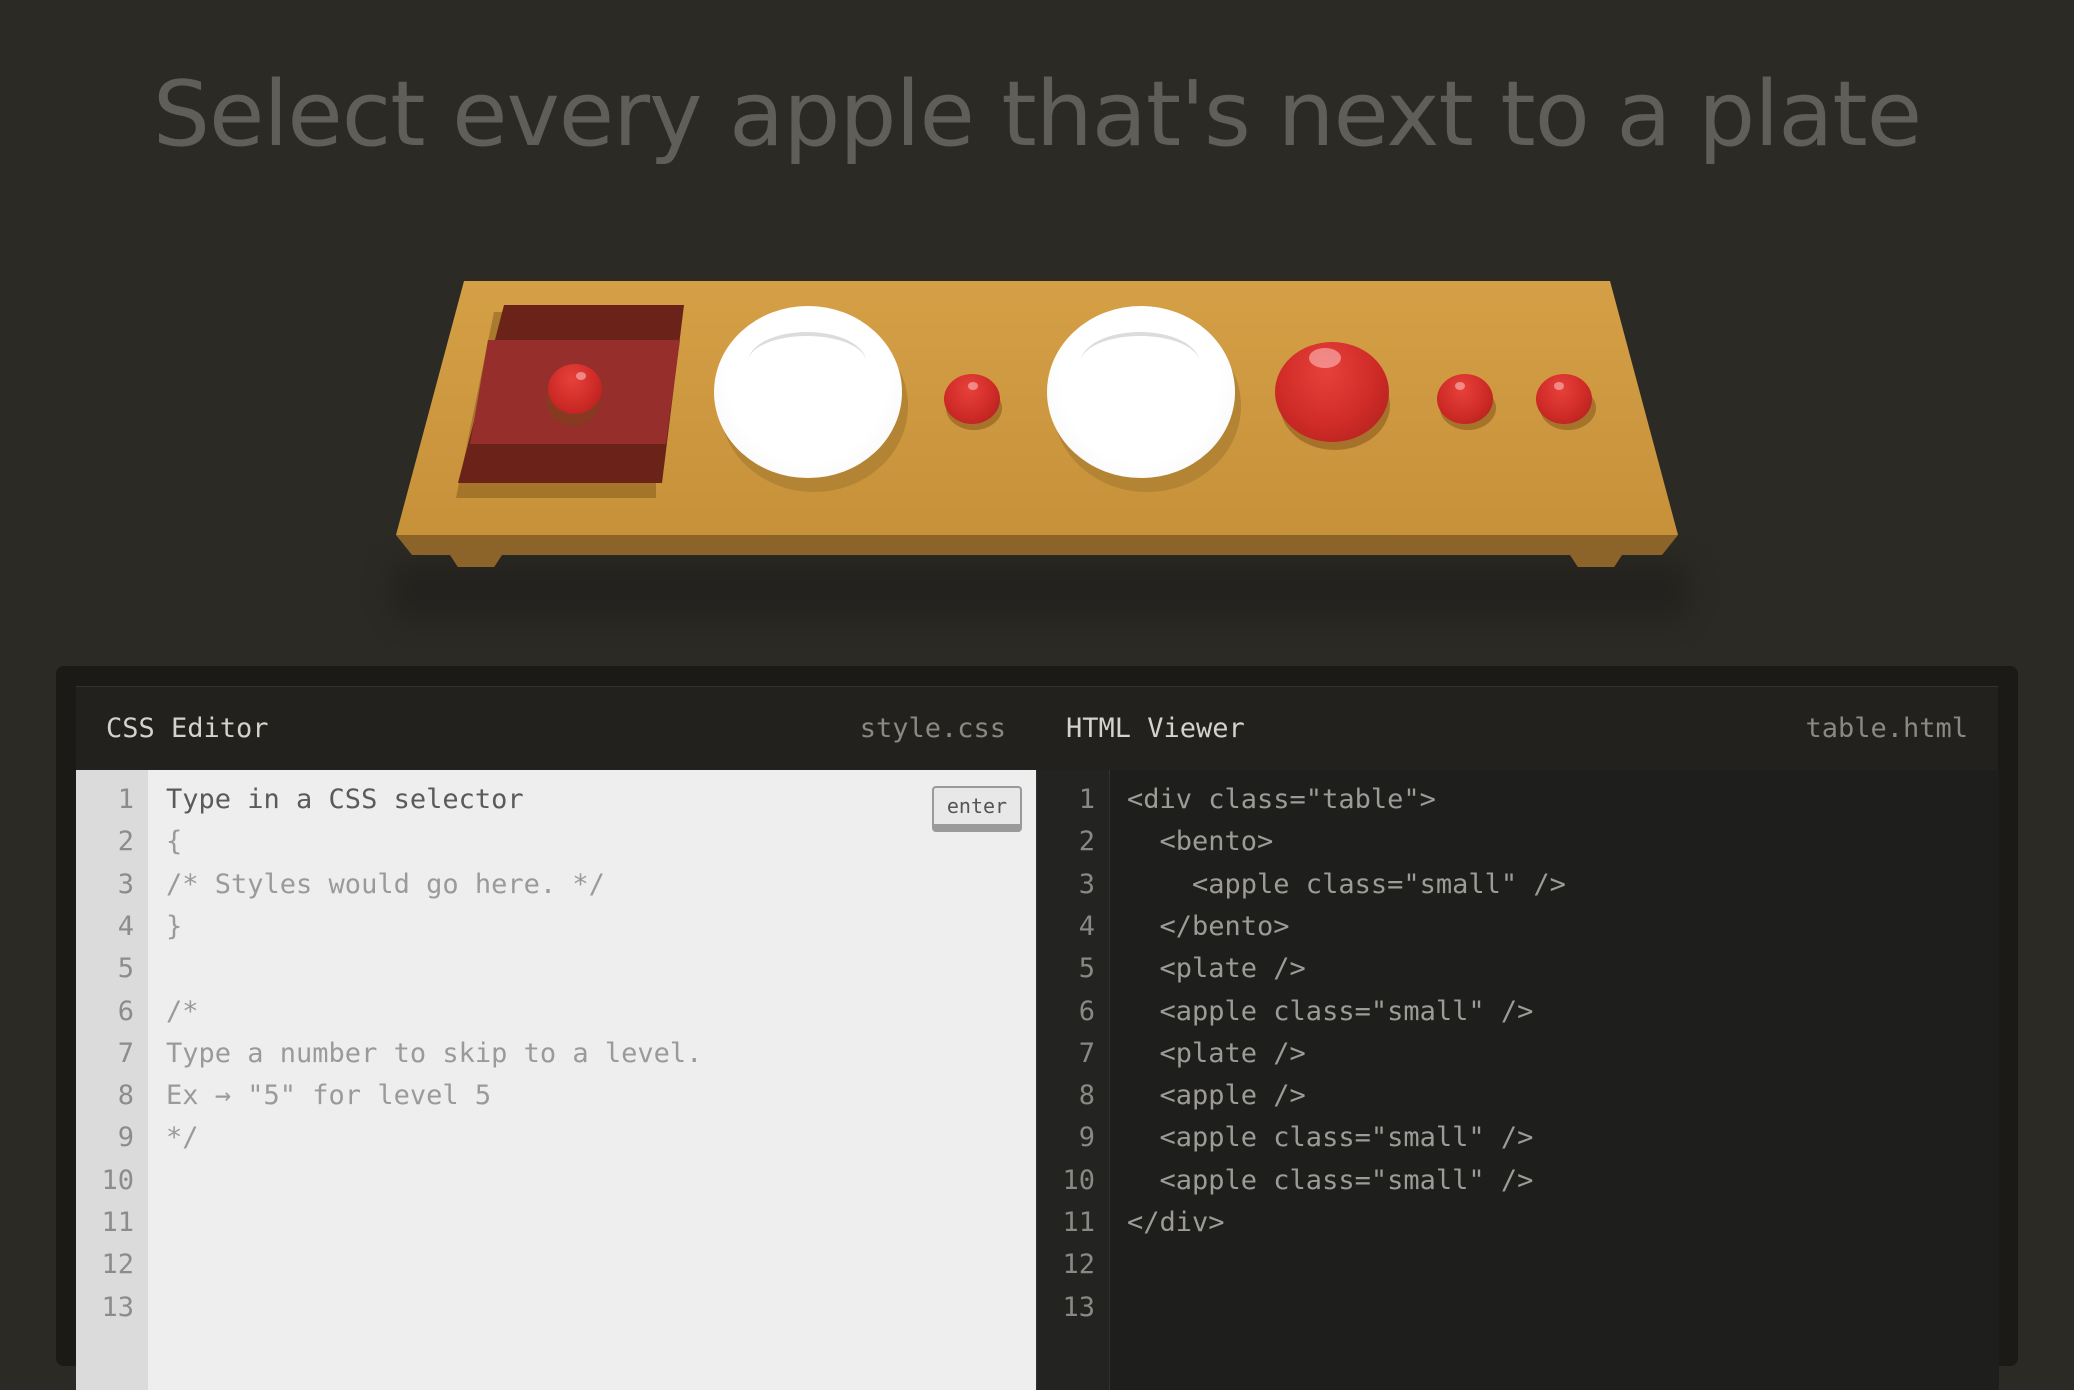 This screenshot has height=1390, width=2074. What do you see at coordinates (1216, 1096) in the screenshot?
I see `code-line: <apple />` at bounding box center [1216, 1096].